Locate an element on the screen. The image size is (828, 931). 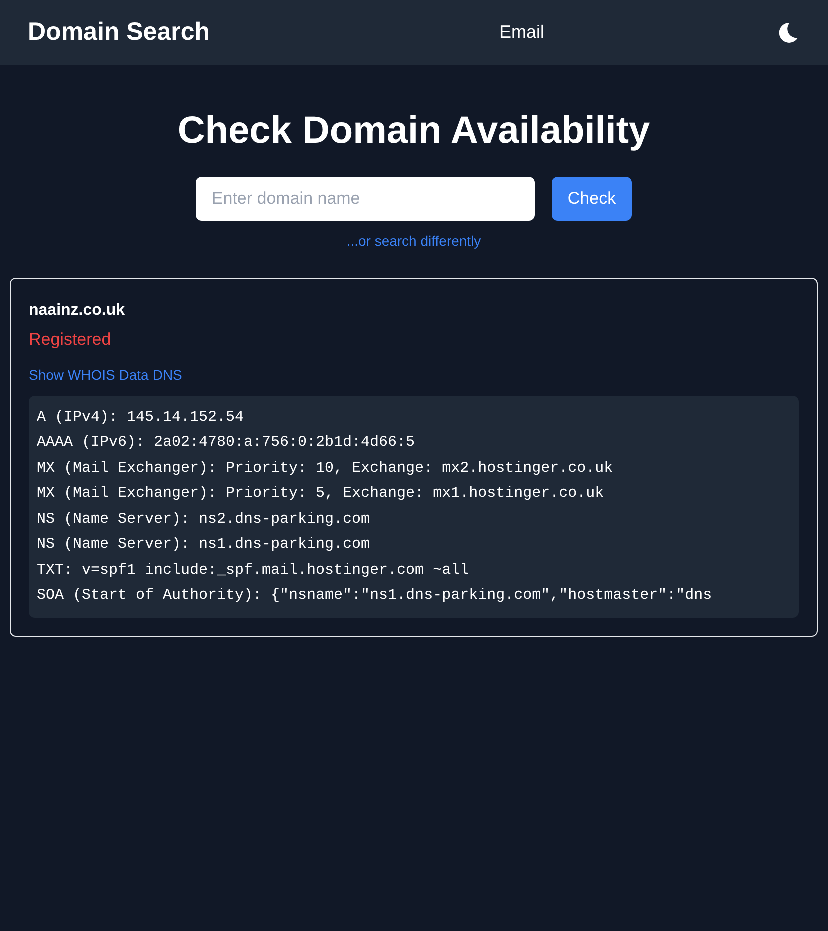
nav-link: Email is located at coordinates (522, 32).